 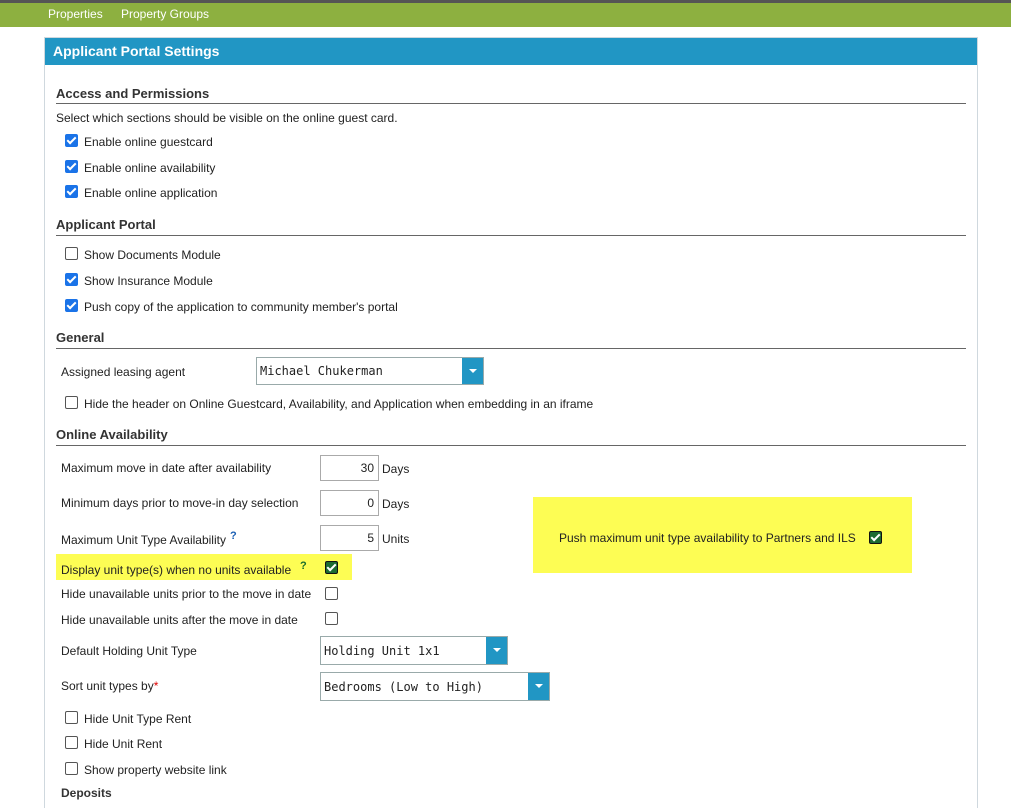 I want to click on leasing-agent-select: Michael Chukerman, so click(x=370, y=371).